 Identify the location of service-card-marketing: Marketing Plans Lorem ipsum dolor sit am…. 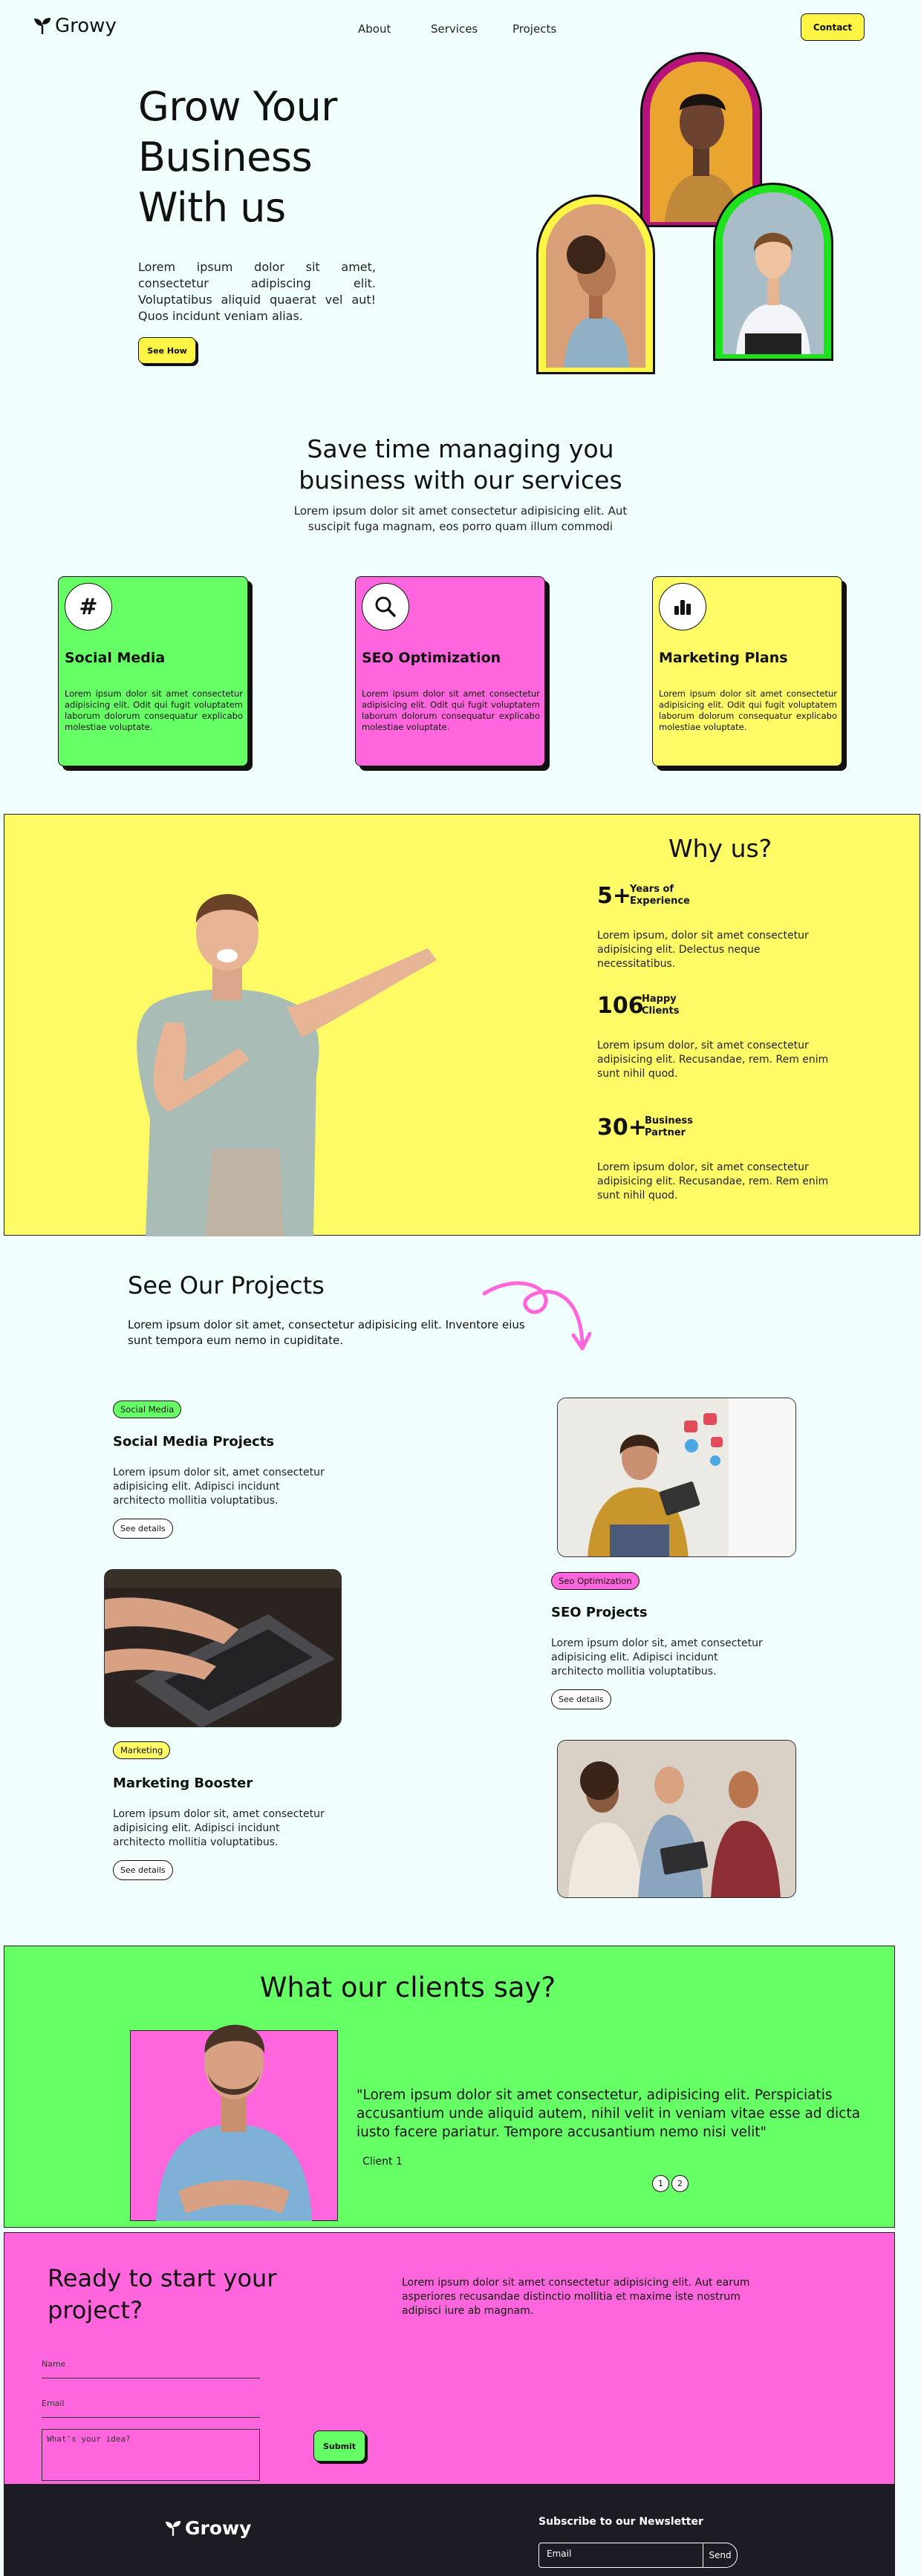
(747, 671).